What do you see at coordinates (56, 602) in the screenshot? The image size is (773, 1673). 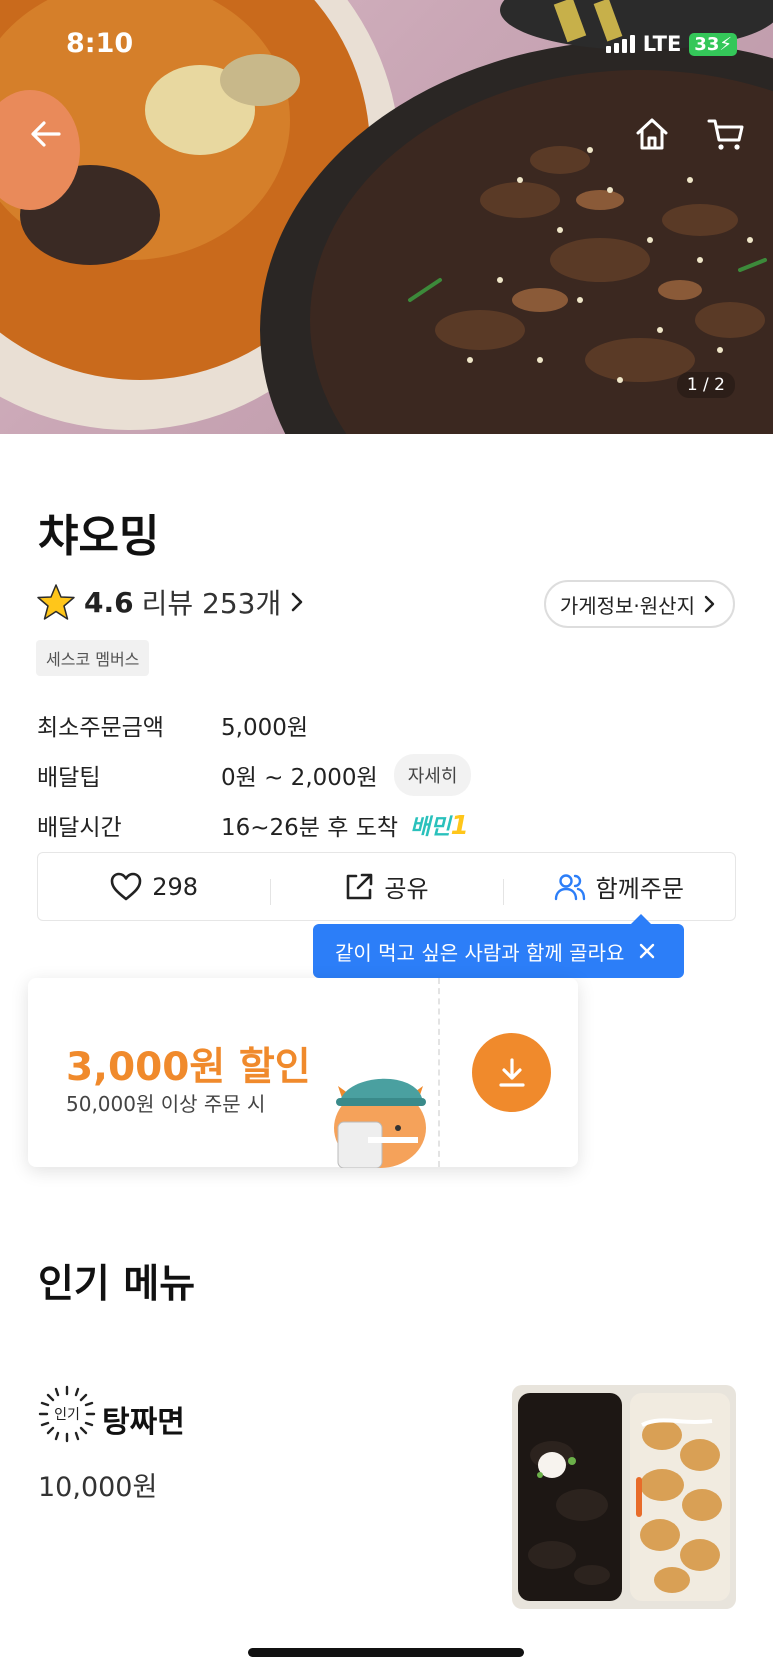 I see `star-icon` at bounding box center [56, 602].